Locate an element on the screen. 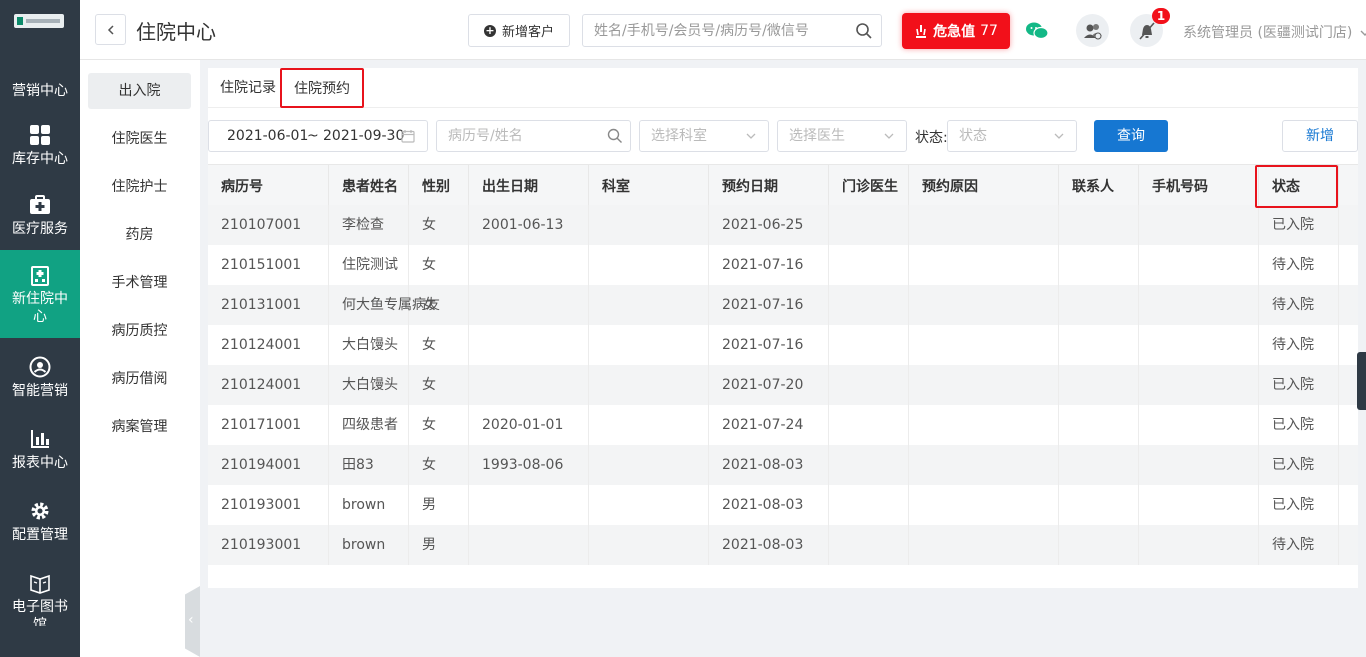 This screenshot has height=657, width=1366. collapse-sidebar-handle: ‹ is located at coordinates (192, 621).